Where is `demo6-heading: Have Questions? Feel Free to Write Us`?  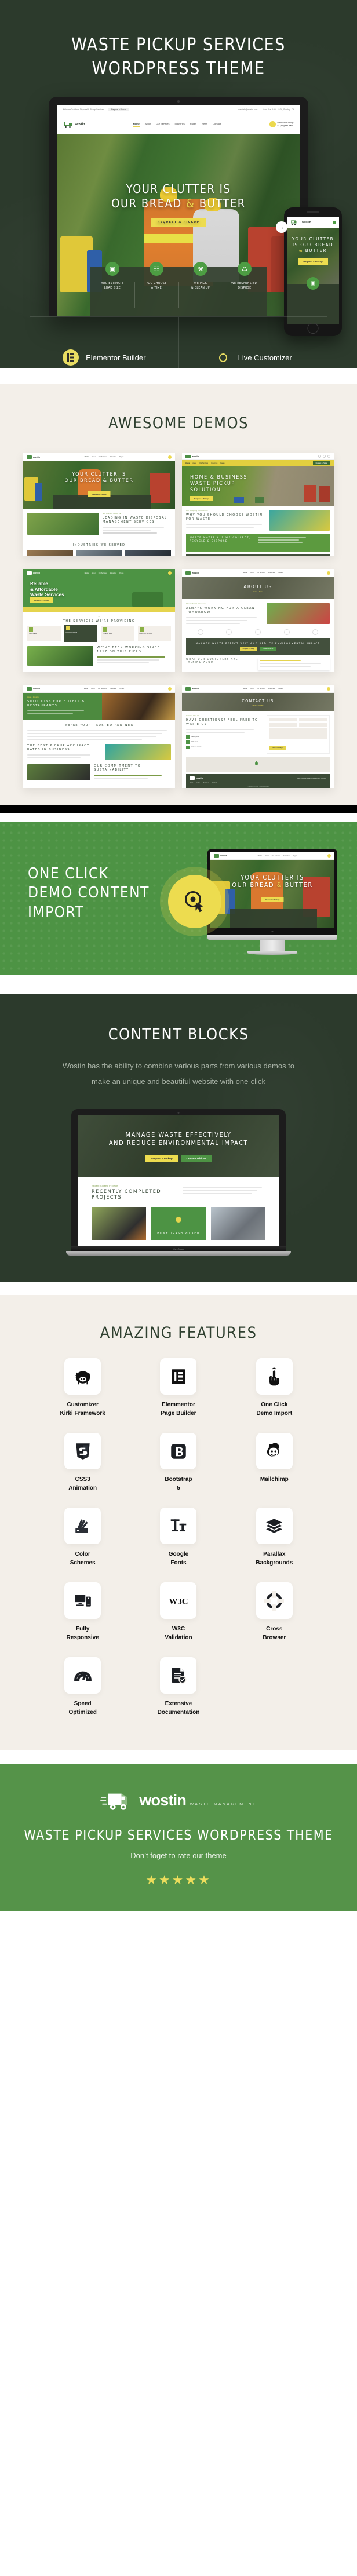
demo6-heading: Have Questions? Feel Free to Write Us is located at coordinates (222, 722).